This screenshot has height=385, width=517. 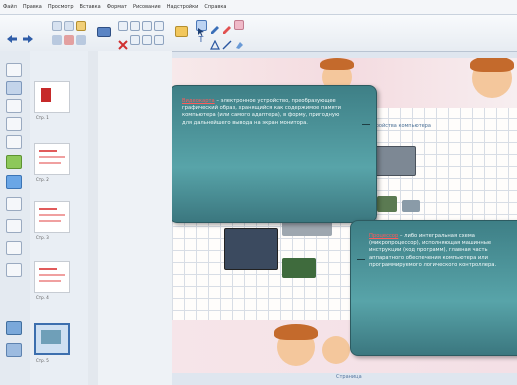 I want to click on page-prev-icon, so click(x=57, y=40).